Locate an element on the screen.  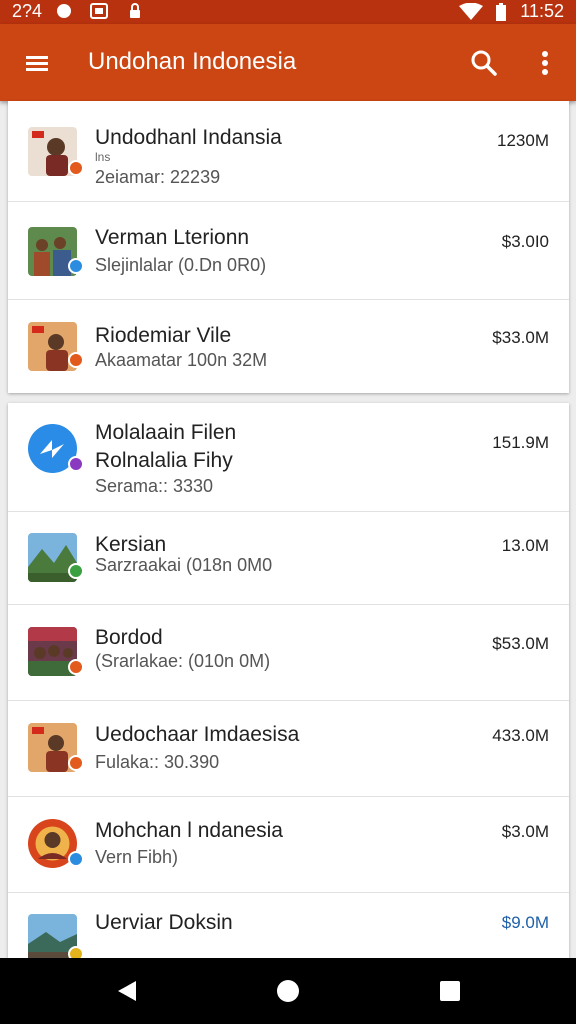
lock-icon is located at coordinates (136, 11).